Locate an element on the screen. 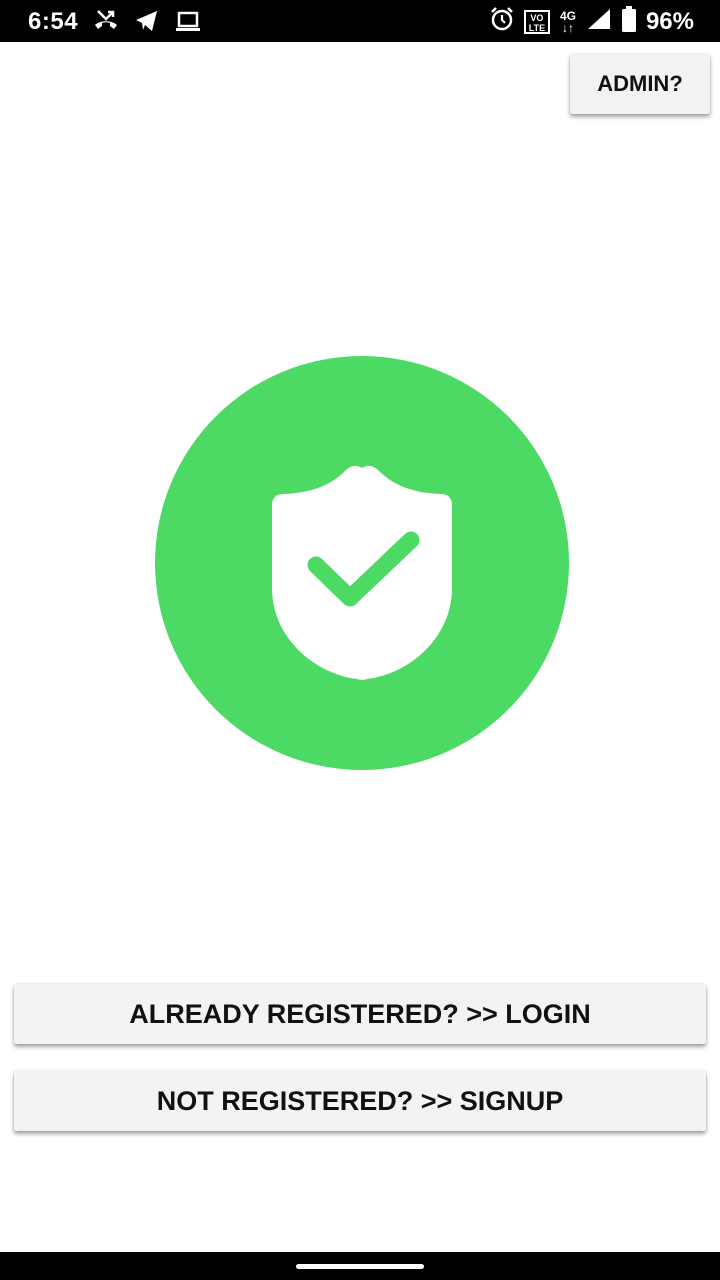 The height and width of the screenshot is (1280, 720). signup-button: NOT REGISTERED? >> SIGNUP is located at coordinates (360, 1101).